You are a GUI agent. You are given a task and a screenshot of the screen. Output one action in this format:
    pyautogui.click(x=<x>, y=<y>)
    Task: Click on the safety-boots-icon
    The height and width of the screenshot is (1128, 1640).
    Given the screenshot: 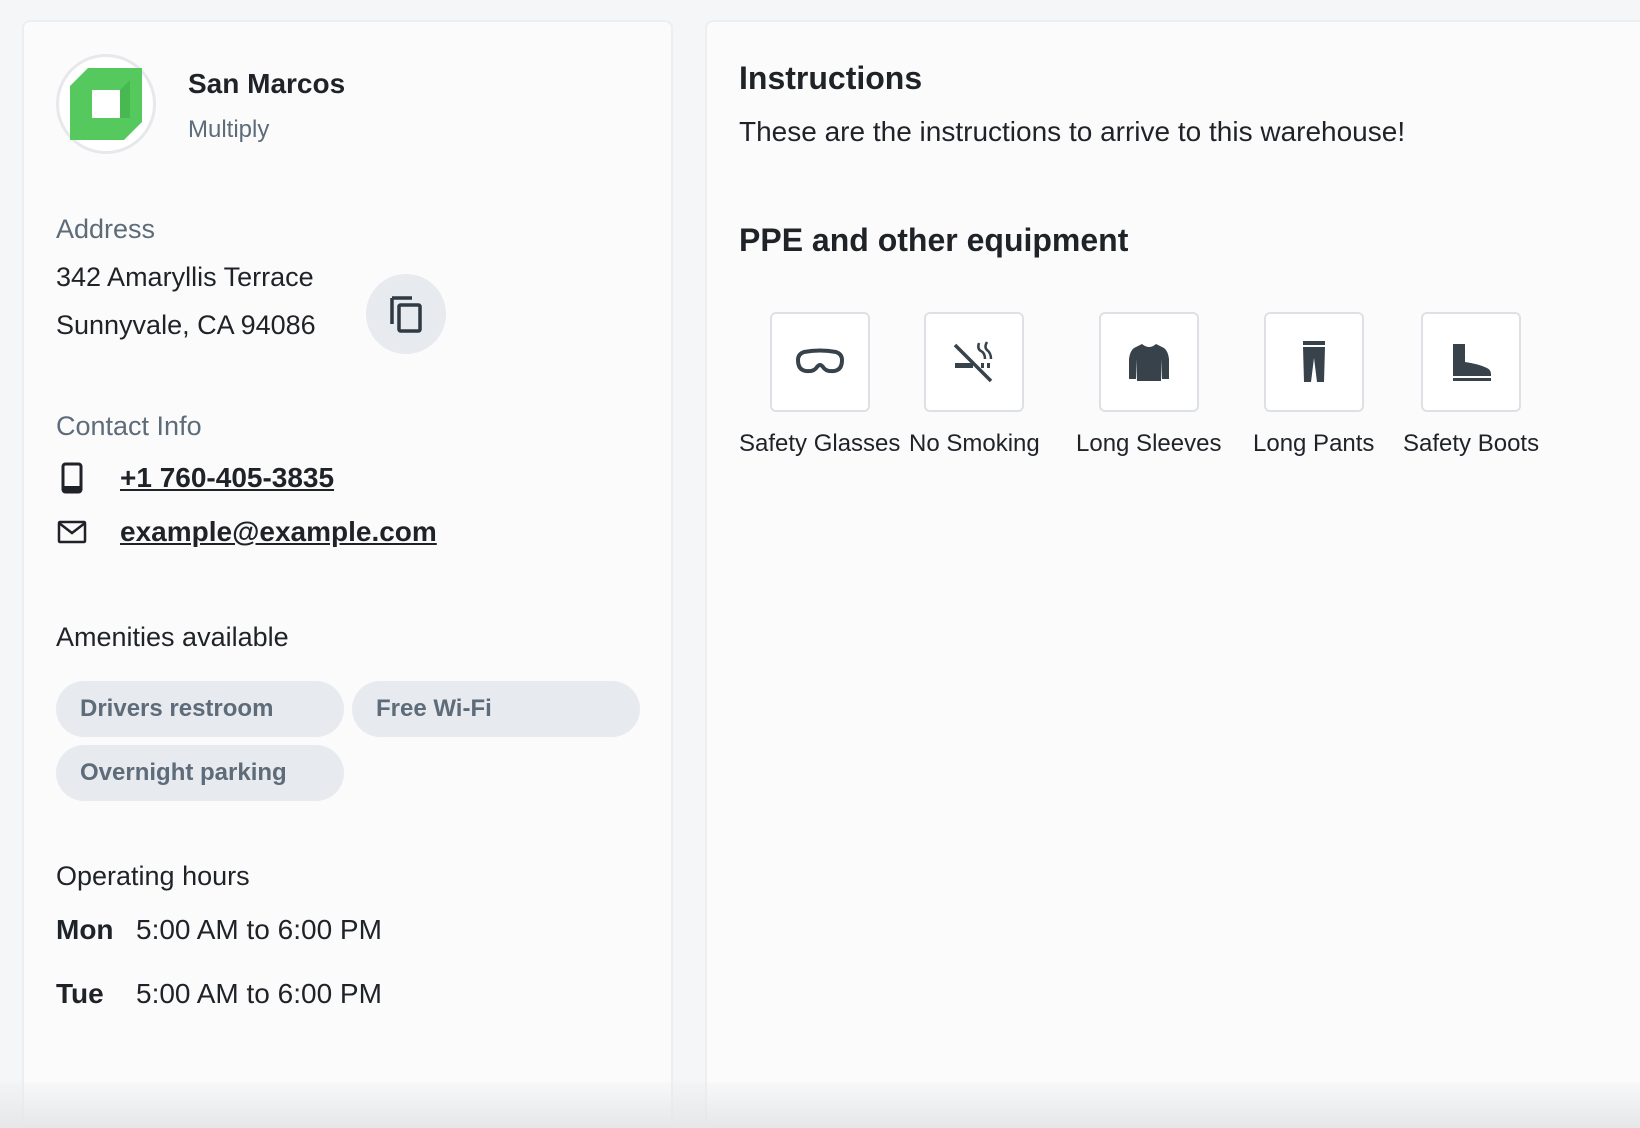 What is the action you would take?
    pyautogui.click(x=1472, y=362)
    